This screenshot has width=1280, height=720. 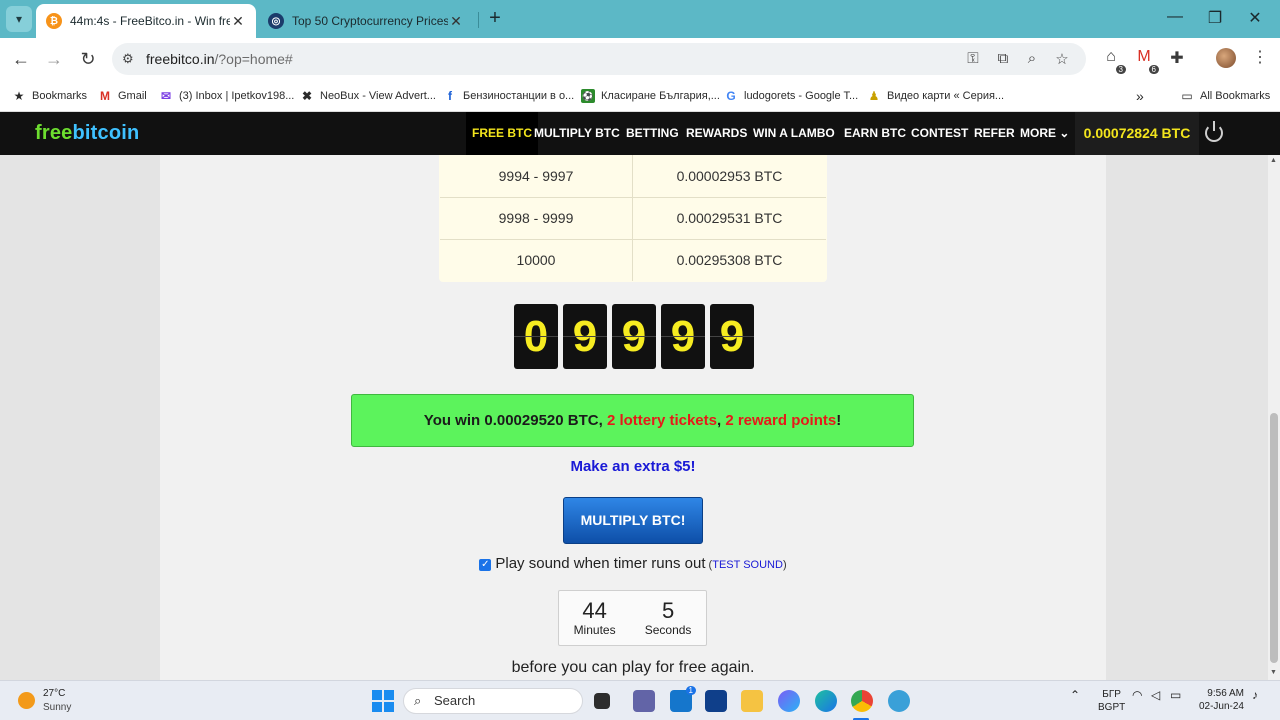 What do you see at coordinates (1111, 701) in the screenshot?
I see `language-indicator: БГР BGPT` at bounding box center [1111, 701].